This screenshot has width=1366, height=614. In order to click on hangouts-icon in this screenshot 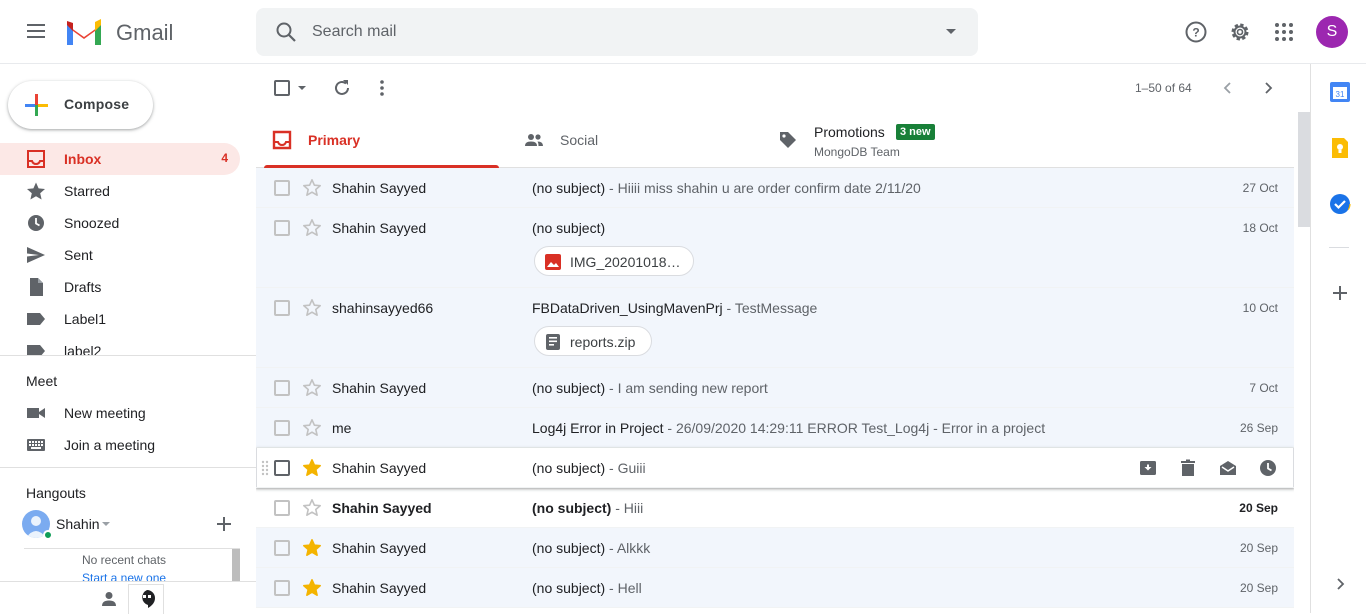, I will do `click(148, 599)`.